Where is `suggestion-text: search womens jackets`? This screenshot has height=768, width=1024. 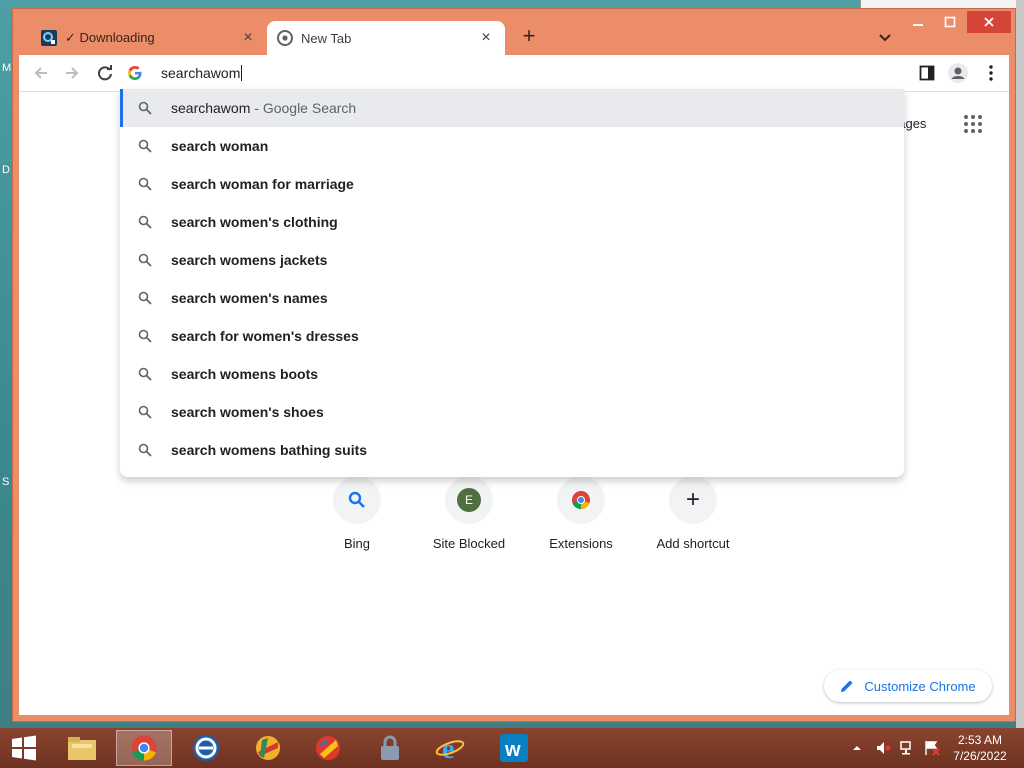 suggestion-text: search womens jackets is located at coordinates (249, 260).